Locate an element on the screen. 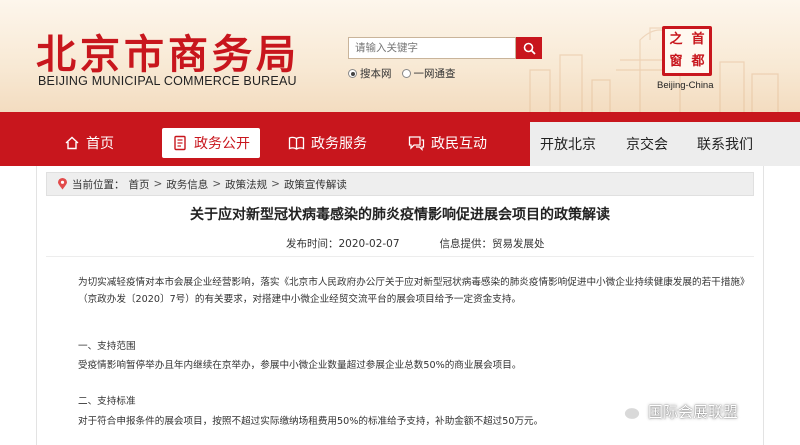  seal-char: 之 is located at coordinates (676, 39).